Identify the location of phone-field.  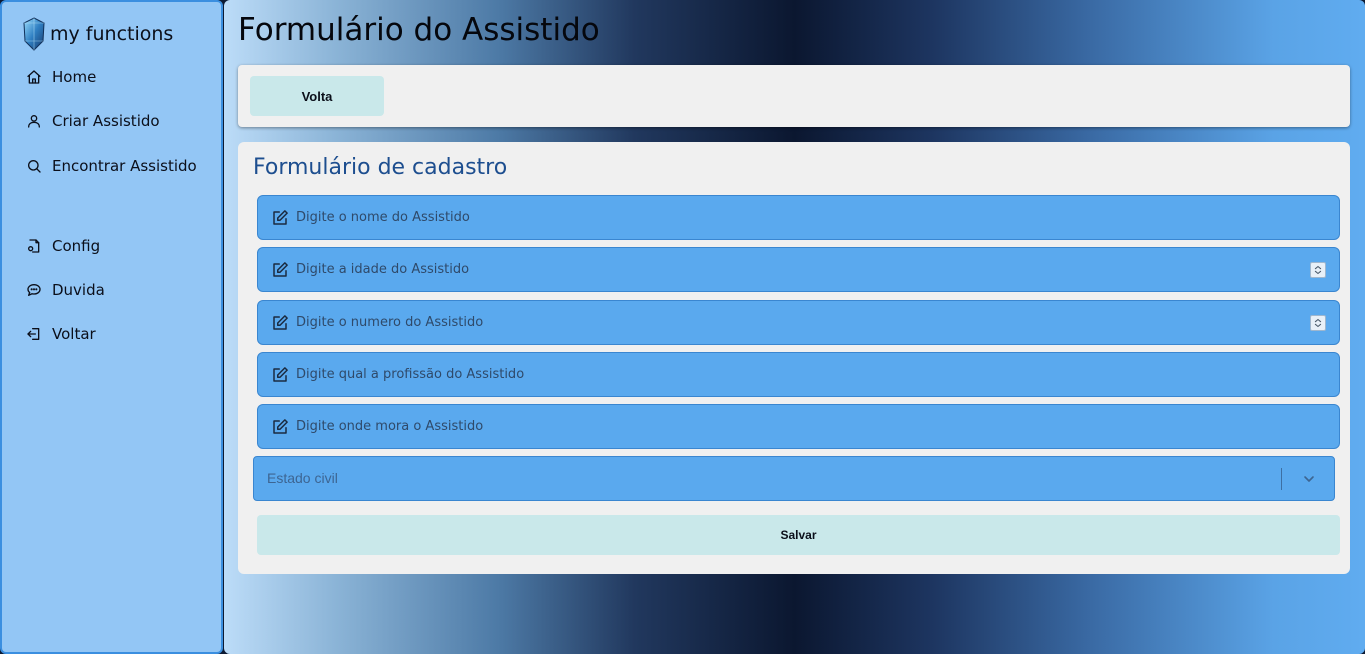
(798, 322).